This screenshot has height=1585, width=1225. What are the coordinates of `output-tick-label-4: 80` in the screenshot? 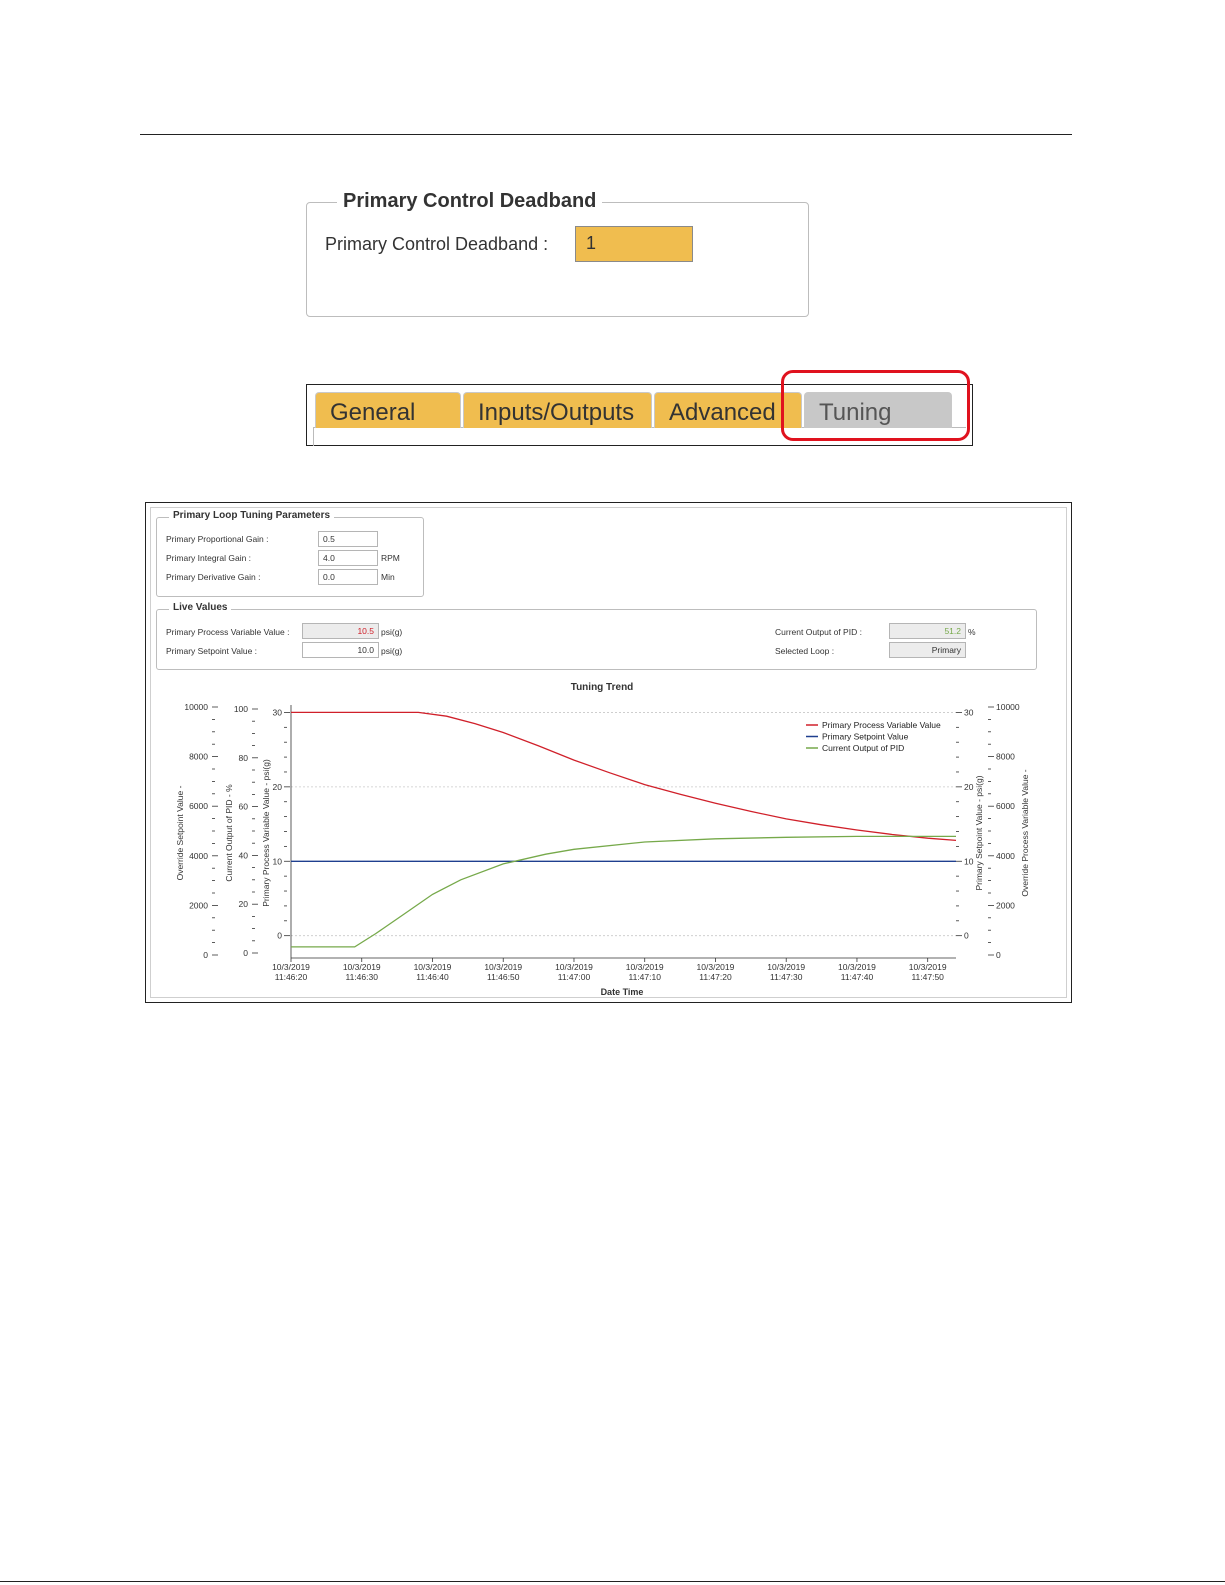 It's located at (244, 758).